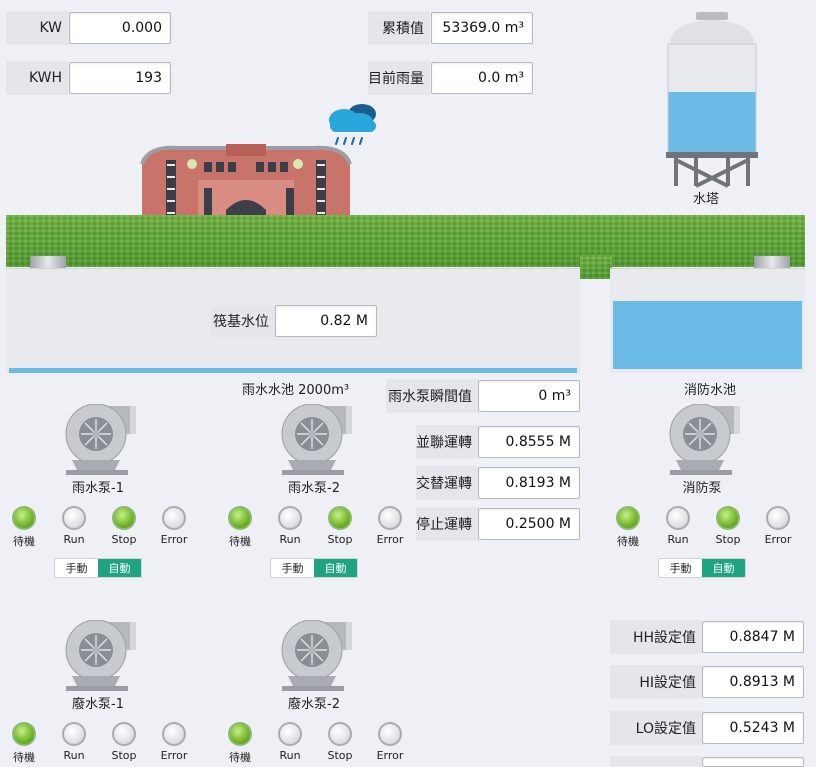 The image size is (816, 767). What do you see at coordinates (656, 761) in the screenshot?
I see `next-setpoint-label` at bounding box center [656, 761].